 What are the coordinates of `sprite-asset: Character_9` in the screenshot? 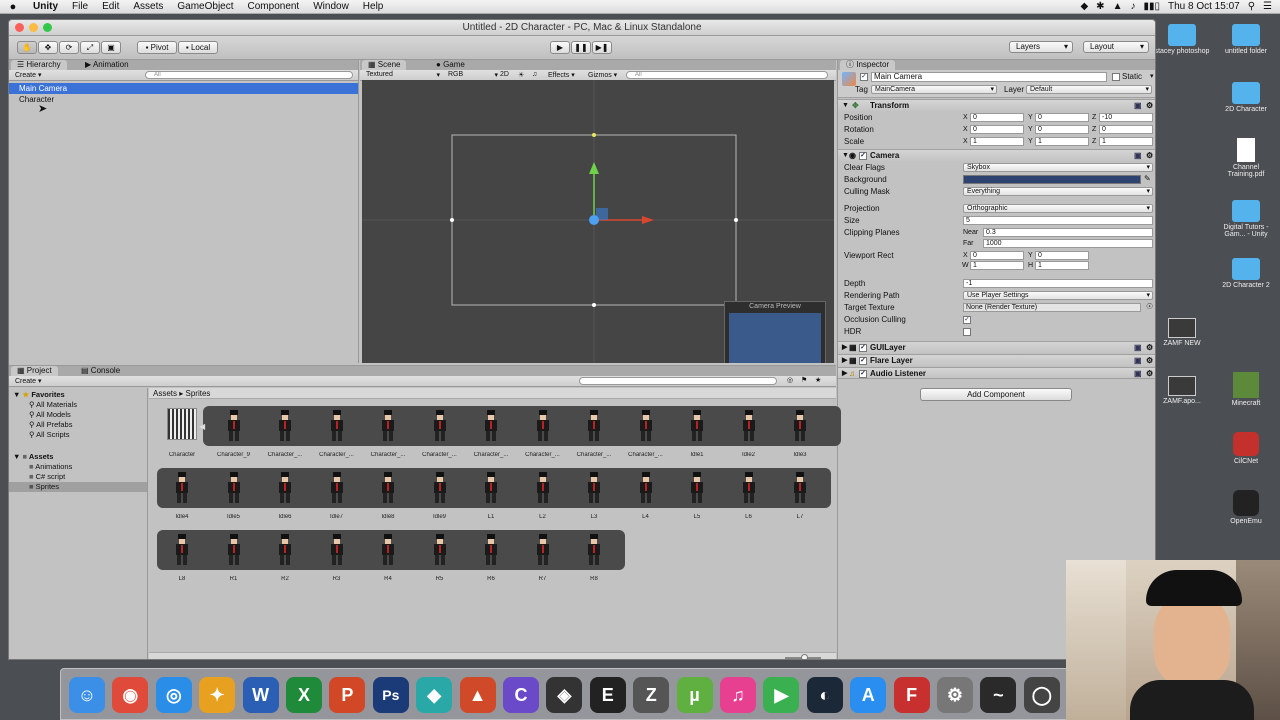 It's located at (234, 433).